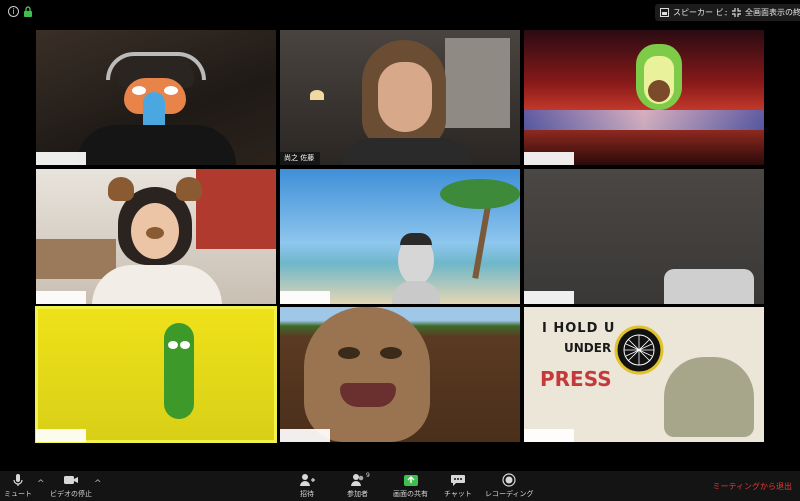 The width and height of the screenshot is (800, 501). Describe the element at coordinates (639, 350) in the screenshot. I see `network-logo-icon` at that location.